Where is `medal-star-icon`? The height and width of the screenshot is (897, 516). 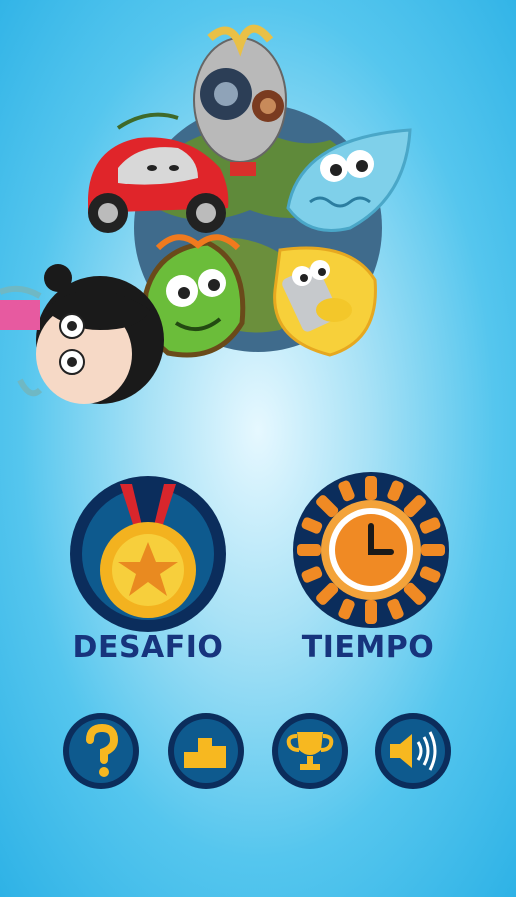 medal-star-icon is located at coordinates (148, 554).